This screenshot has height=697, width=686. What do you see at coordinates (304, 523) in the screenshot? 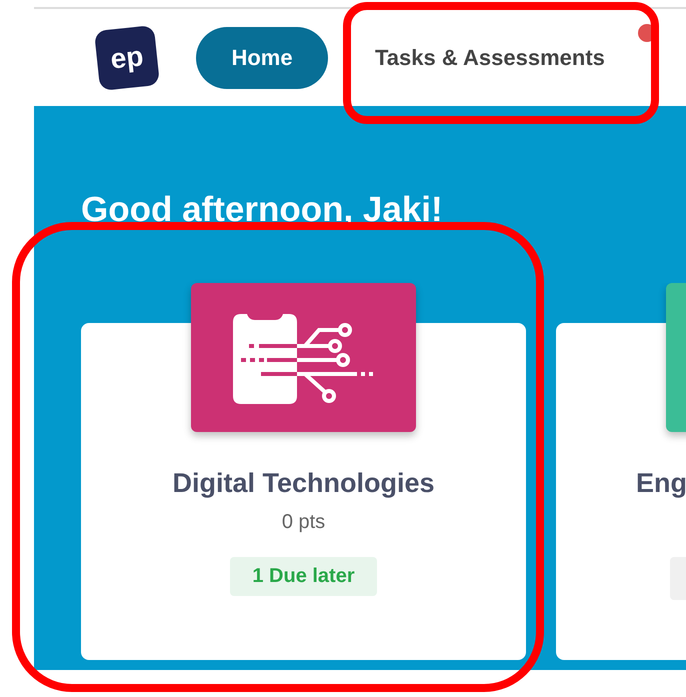
I see `points-label: 0 pts` at bounding box center [304, 523].